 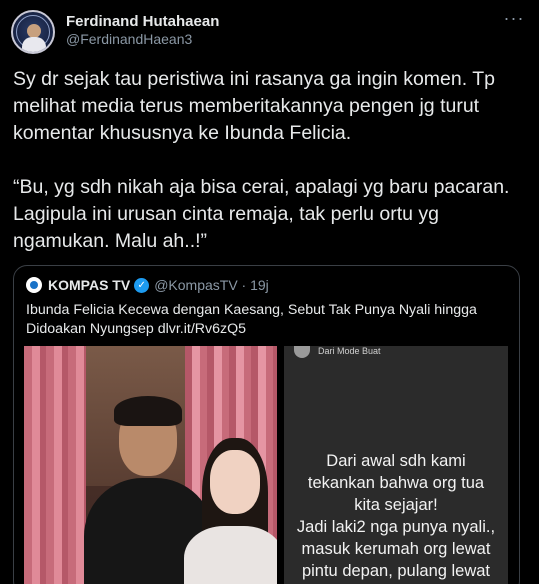 I want to click on woman-figure, so click(x=230, y=555).